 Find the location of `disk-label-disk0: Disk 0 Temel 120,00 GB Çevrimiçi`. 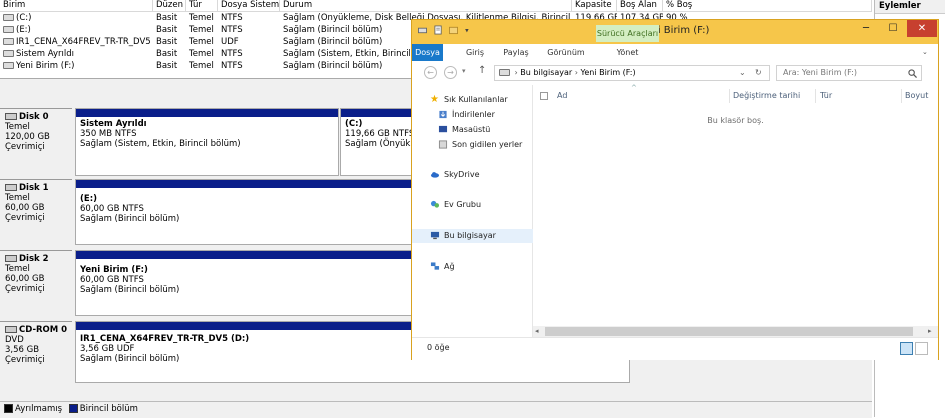

disk-label-disk0: Disk 0 Temel 120,00 GB Çevrimiçi is located at coordinates (36, 142).